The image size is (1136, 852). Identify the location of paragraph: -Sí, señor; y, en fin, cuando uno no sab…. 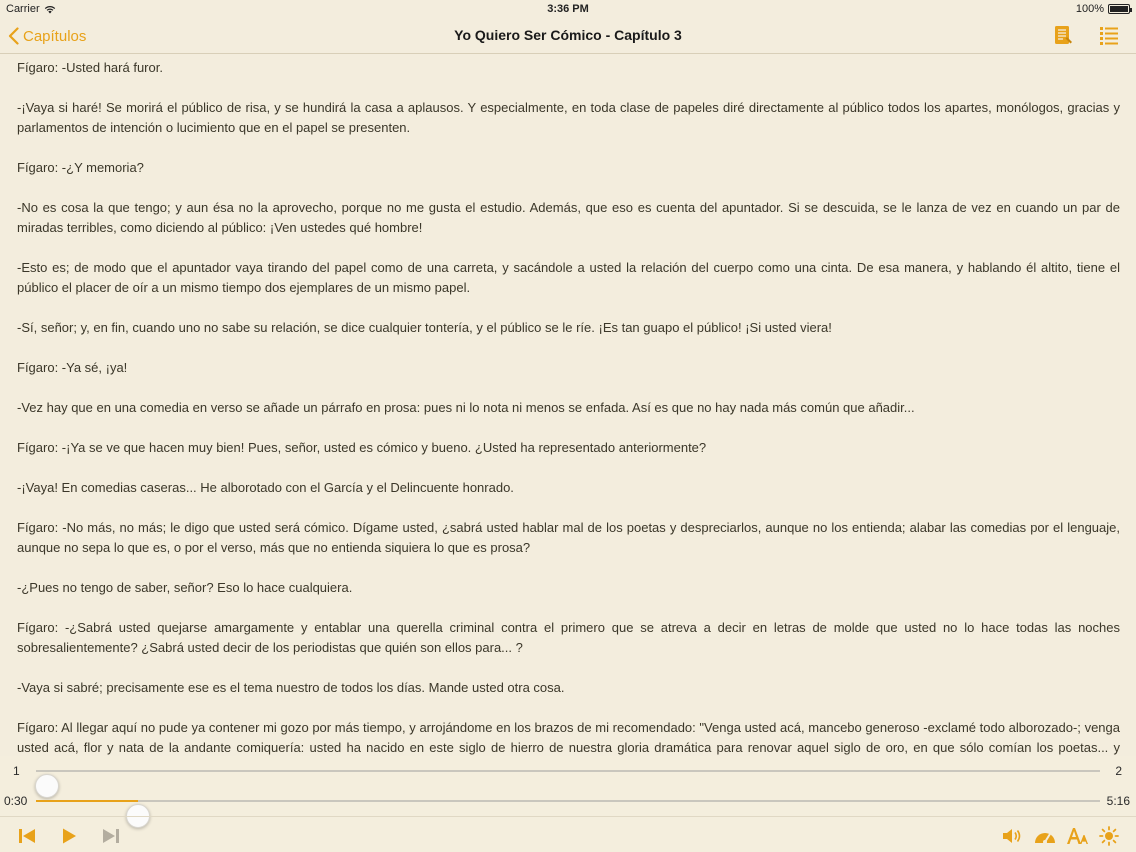
(424, 327).